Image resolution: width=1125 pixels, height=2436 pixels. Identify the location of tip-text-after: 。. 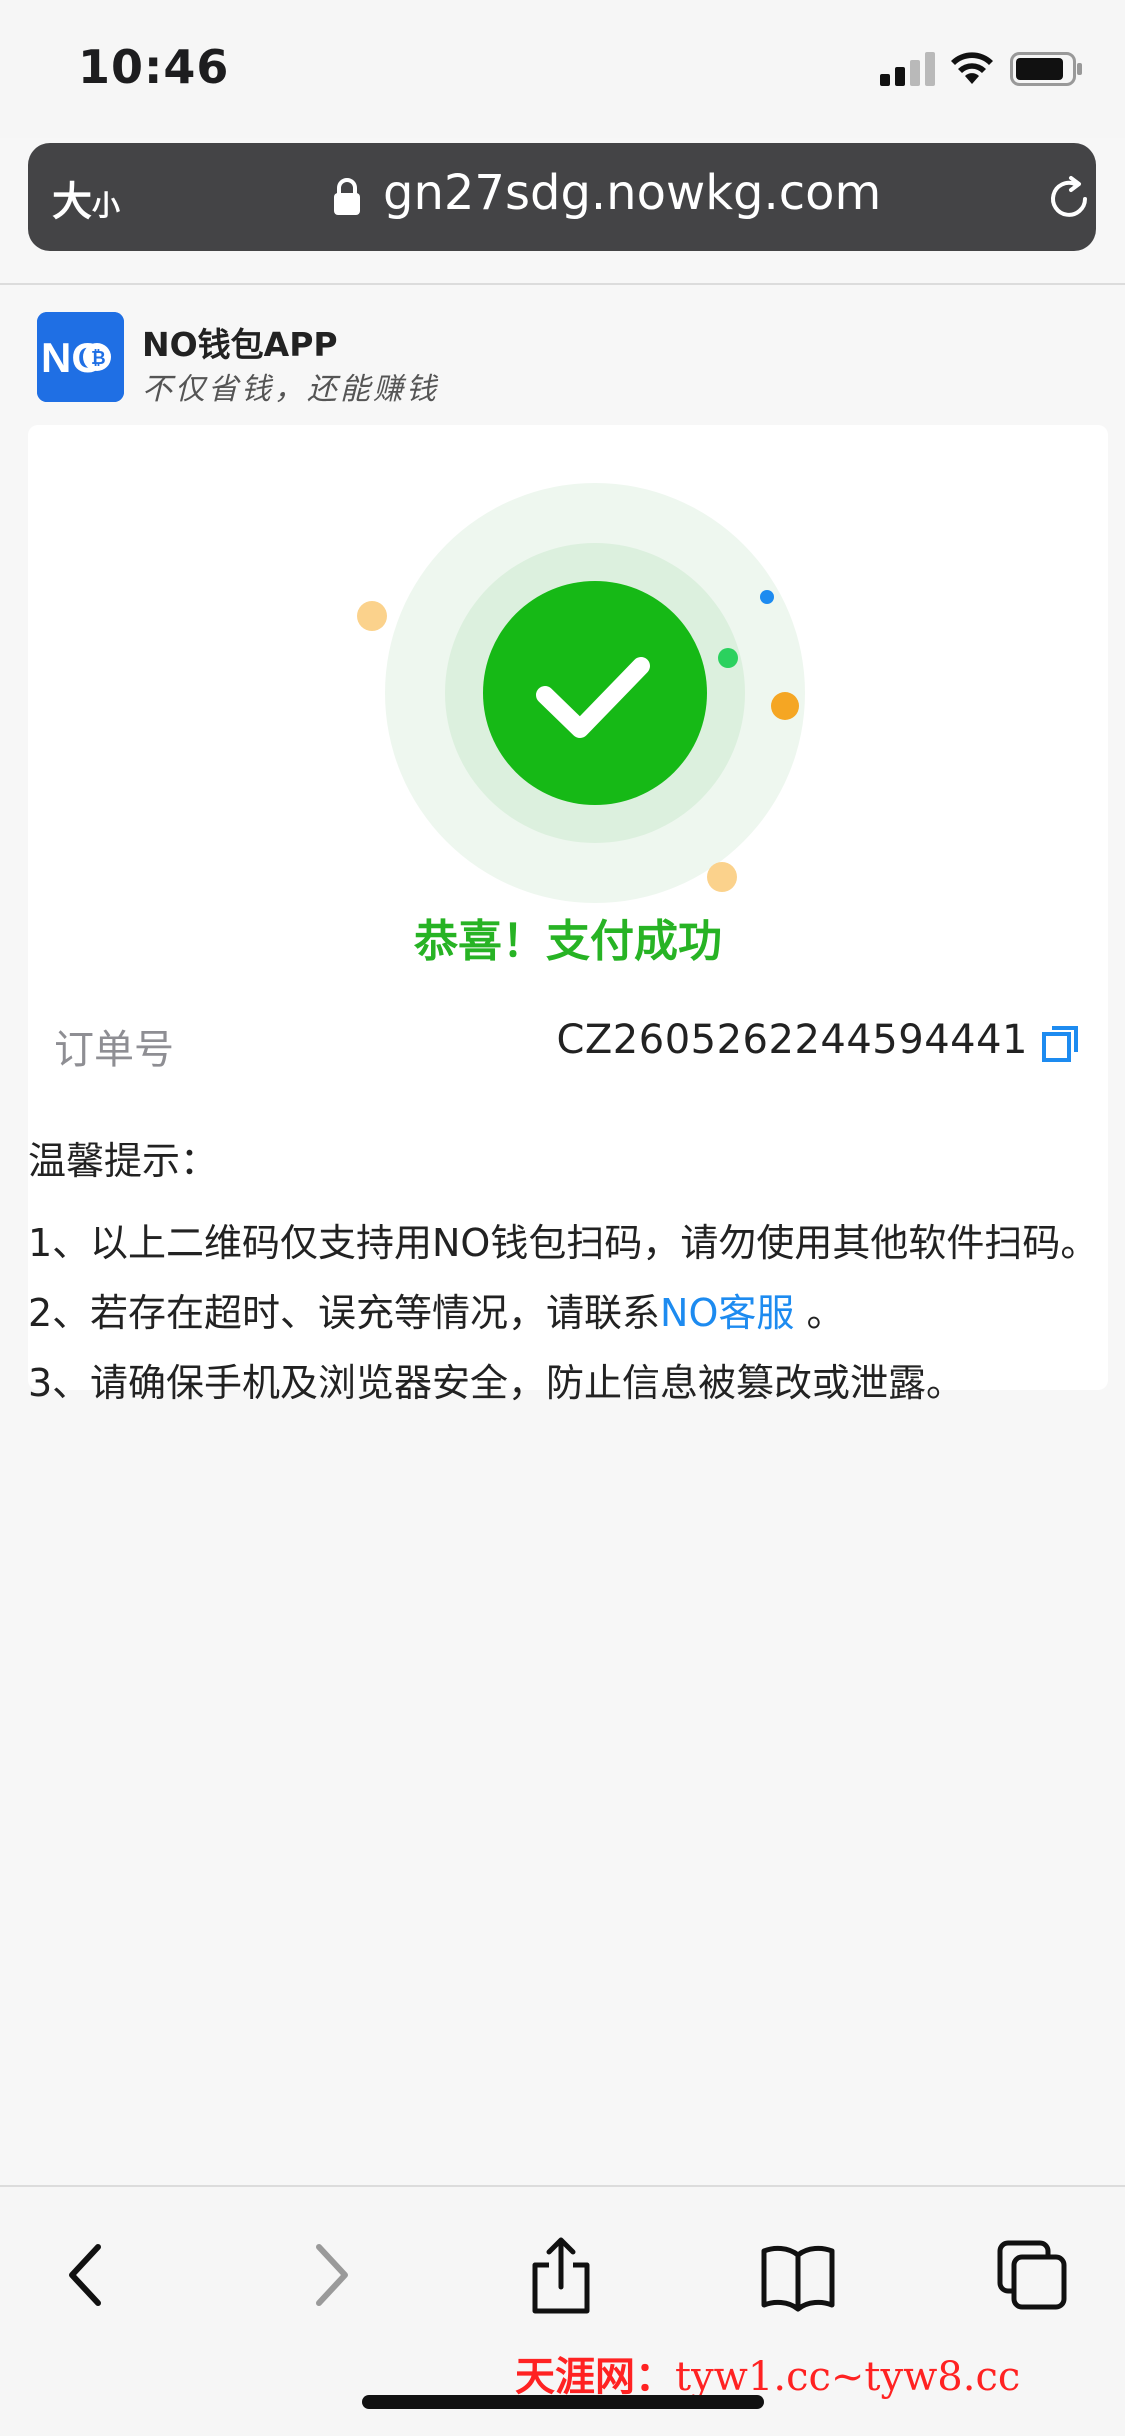
(819, 1313).